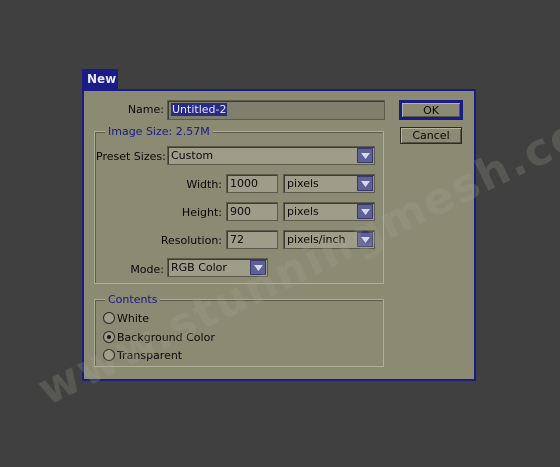 Image resolution: width=560 pixels, height=467 pixels. Describe the element at coordinates (147, 269) in the screenshot. I see `mode-label: Mode:` at that location.